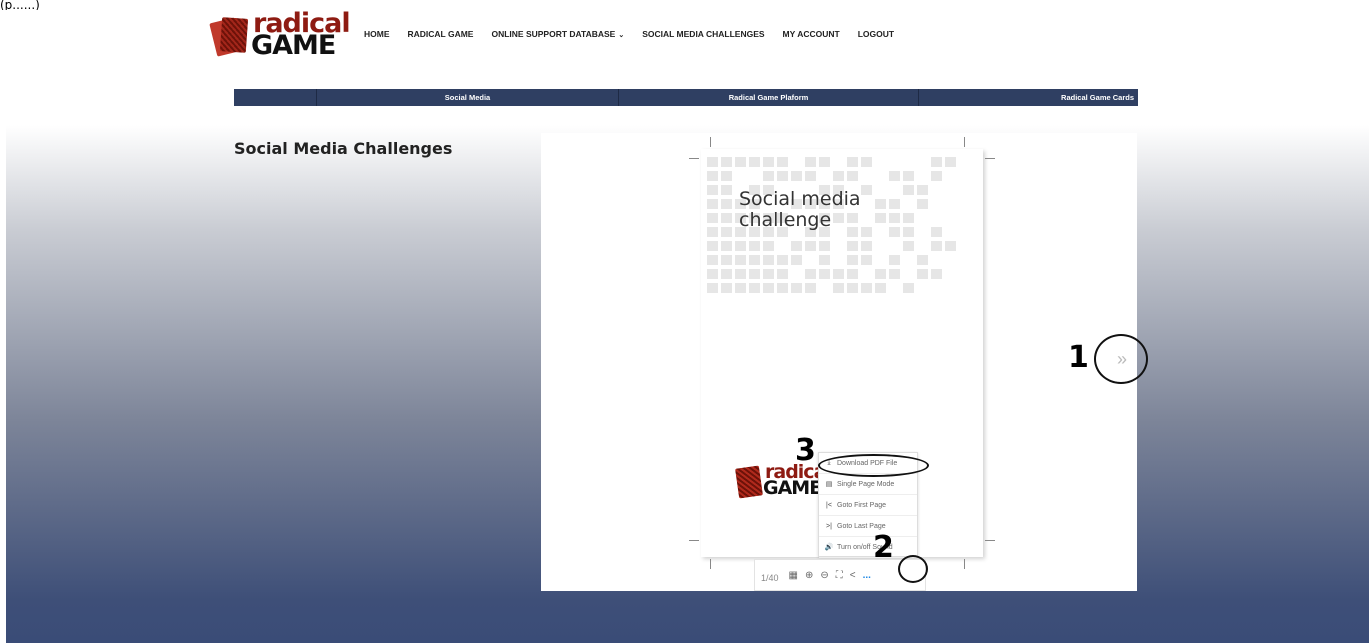  I want to click on zoom-out-icon: ⊖, so click(824, 575).